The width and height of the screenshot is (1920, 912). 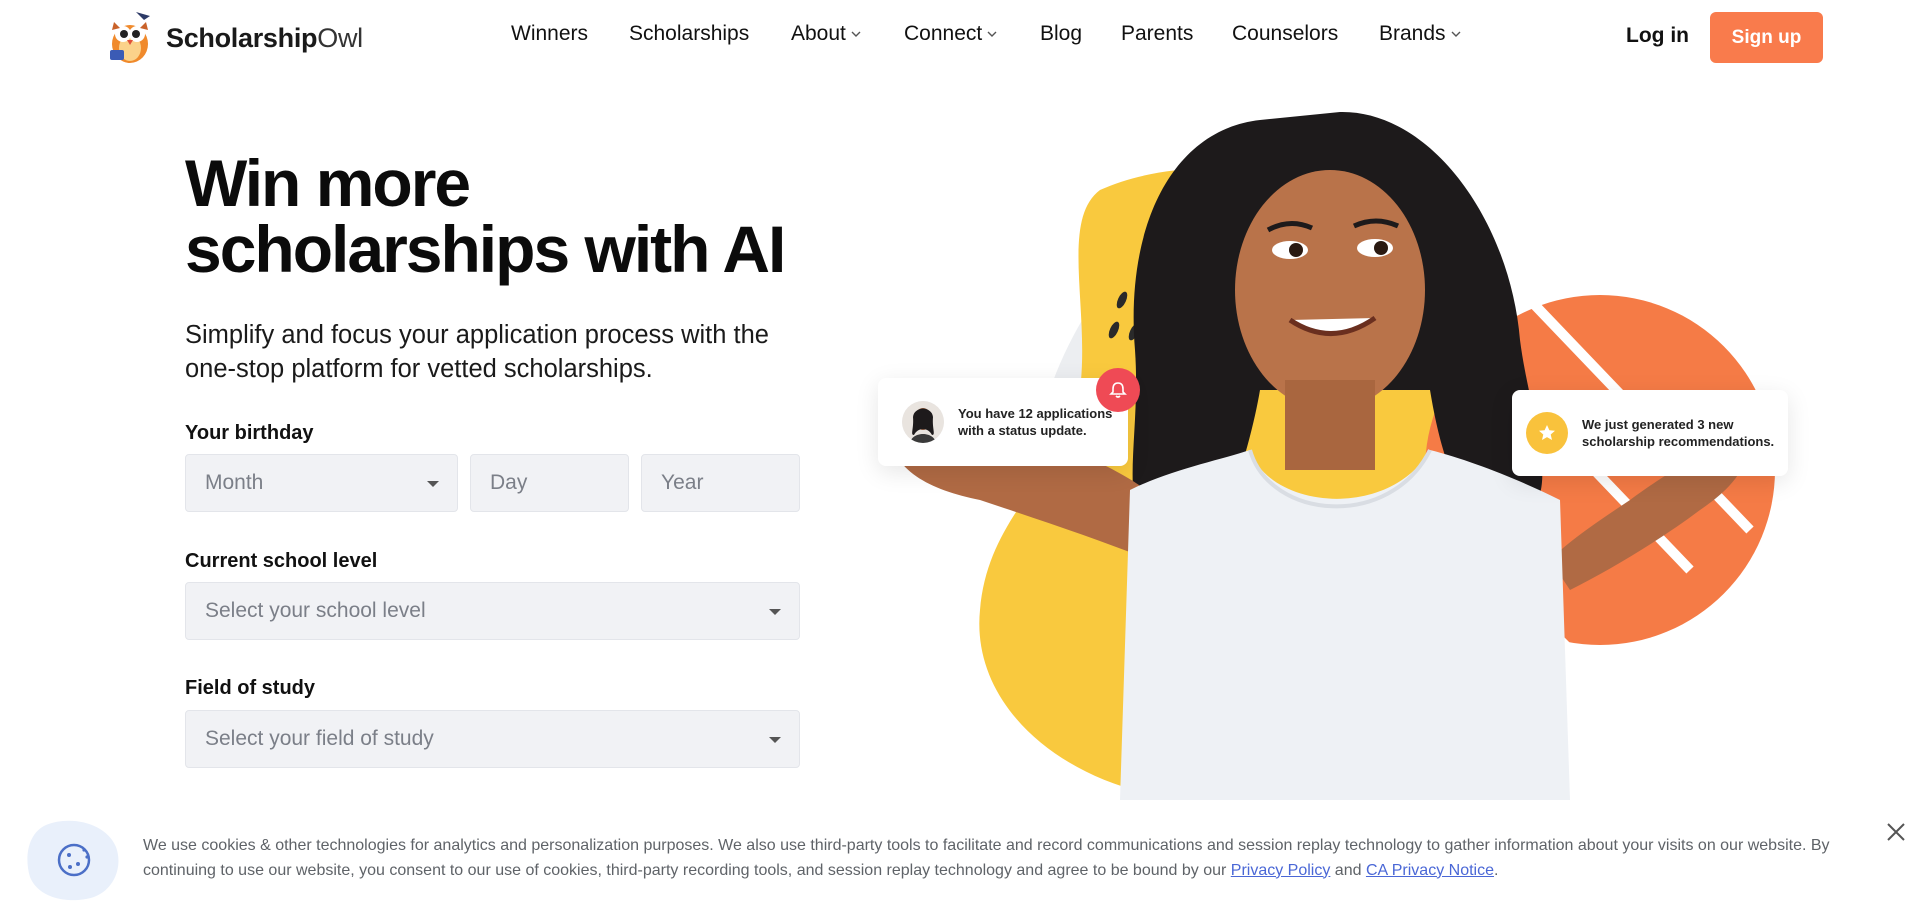 I want to click on brand-logo: ScholarshipOwl, so click(x=234, y=38).